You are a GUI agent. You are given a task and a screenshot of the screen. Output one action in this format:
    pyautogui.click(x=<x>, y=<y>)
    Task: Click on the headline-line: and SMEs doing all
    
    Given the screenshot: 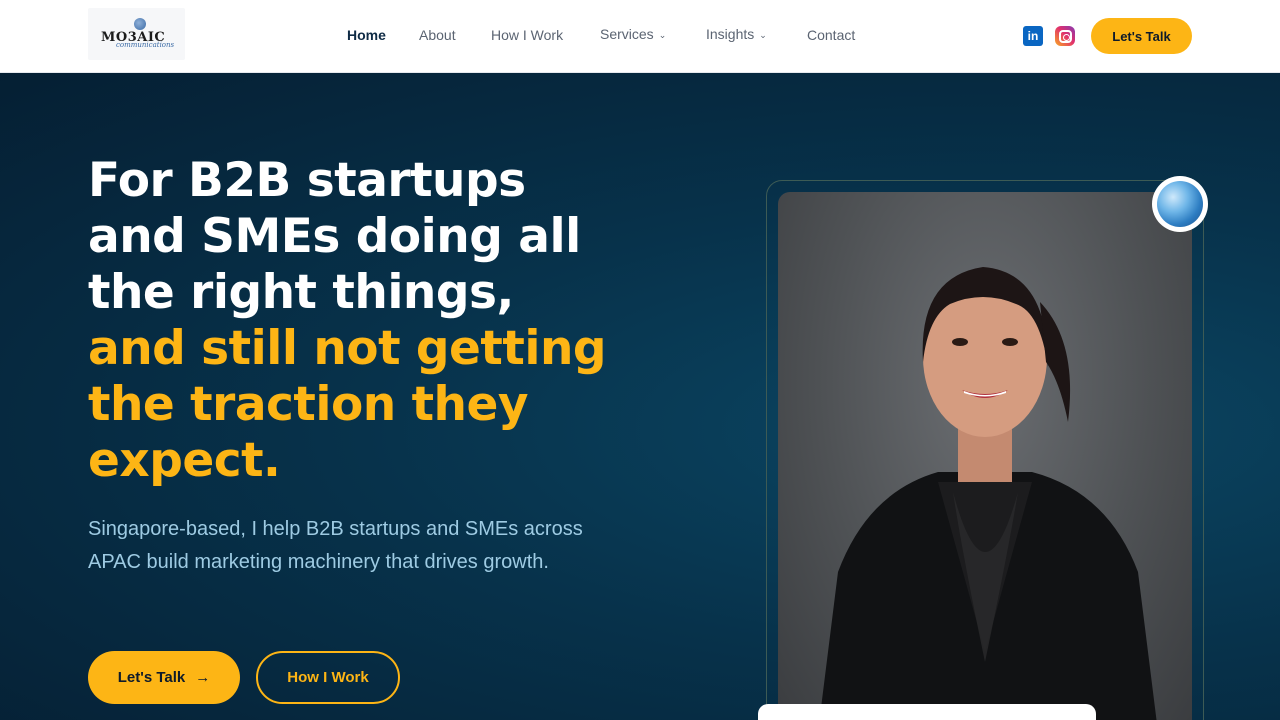 What is the action you would take?
    pyautogui.click(x=334, y=236)
    